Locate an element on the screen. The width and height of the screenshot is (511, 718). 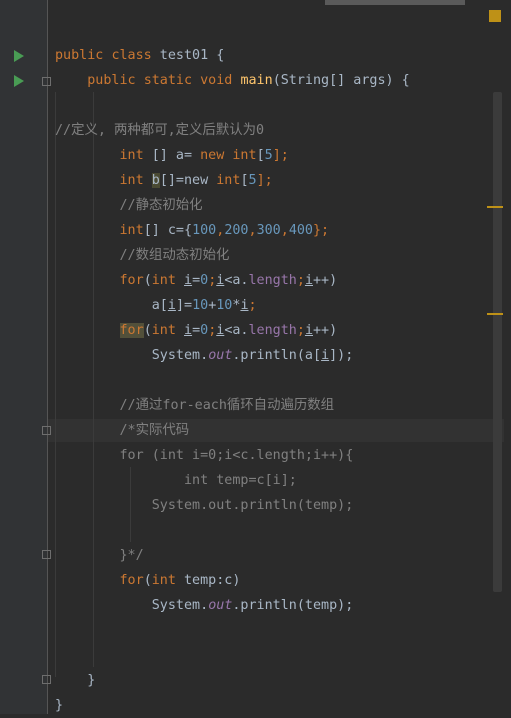
inspection-warning-icon is located at coordinates (495, 16).